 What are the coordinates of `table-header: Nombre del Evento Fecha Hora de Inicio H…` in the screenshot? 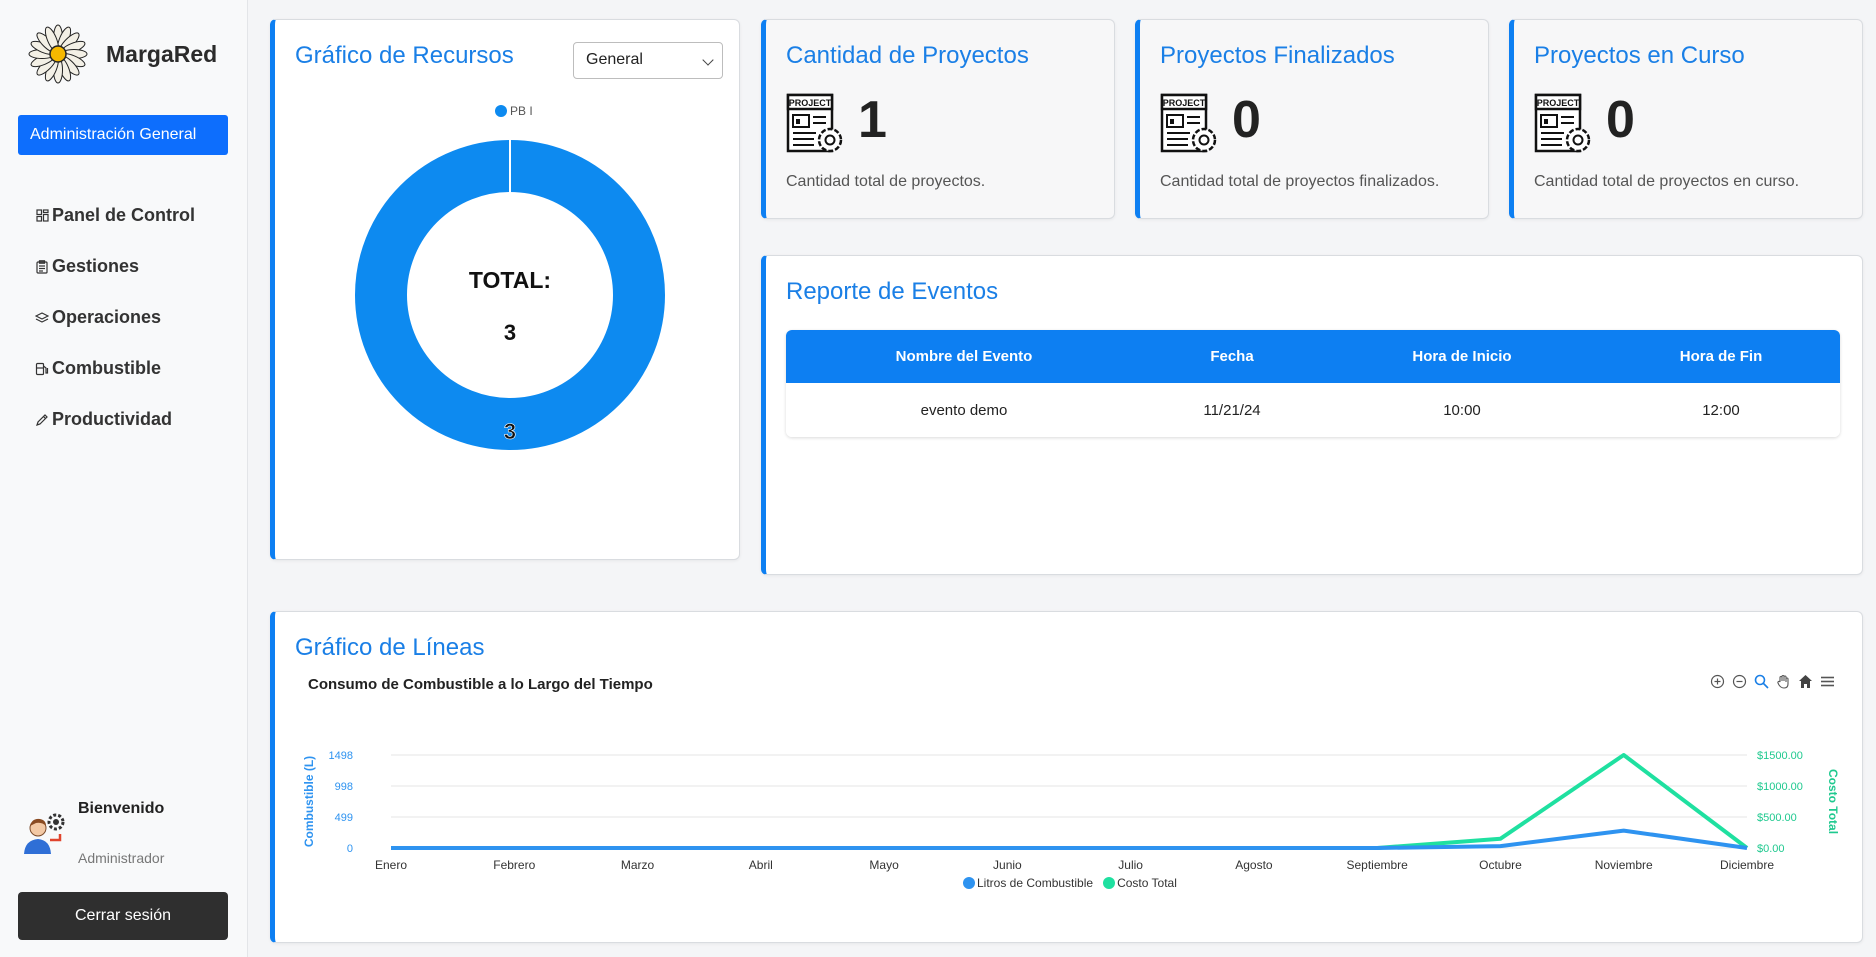 It's located at (1313, 356).